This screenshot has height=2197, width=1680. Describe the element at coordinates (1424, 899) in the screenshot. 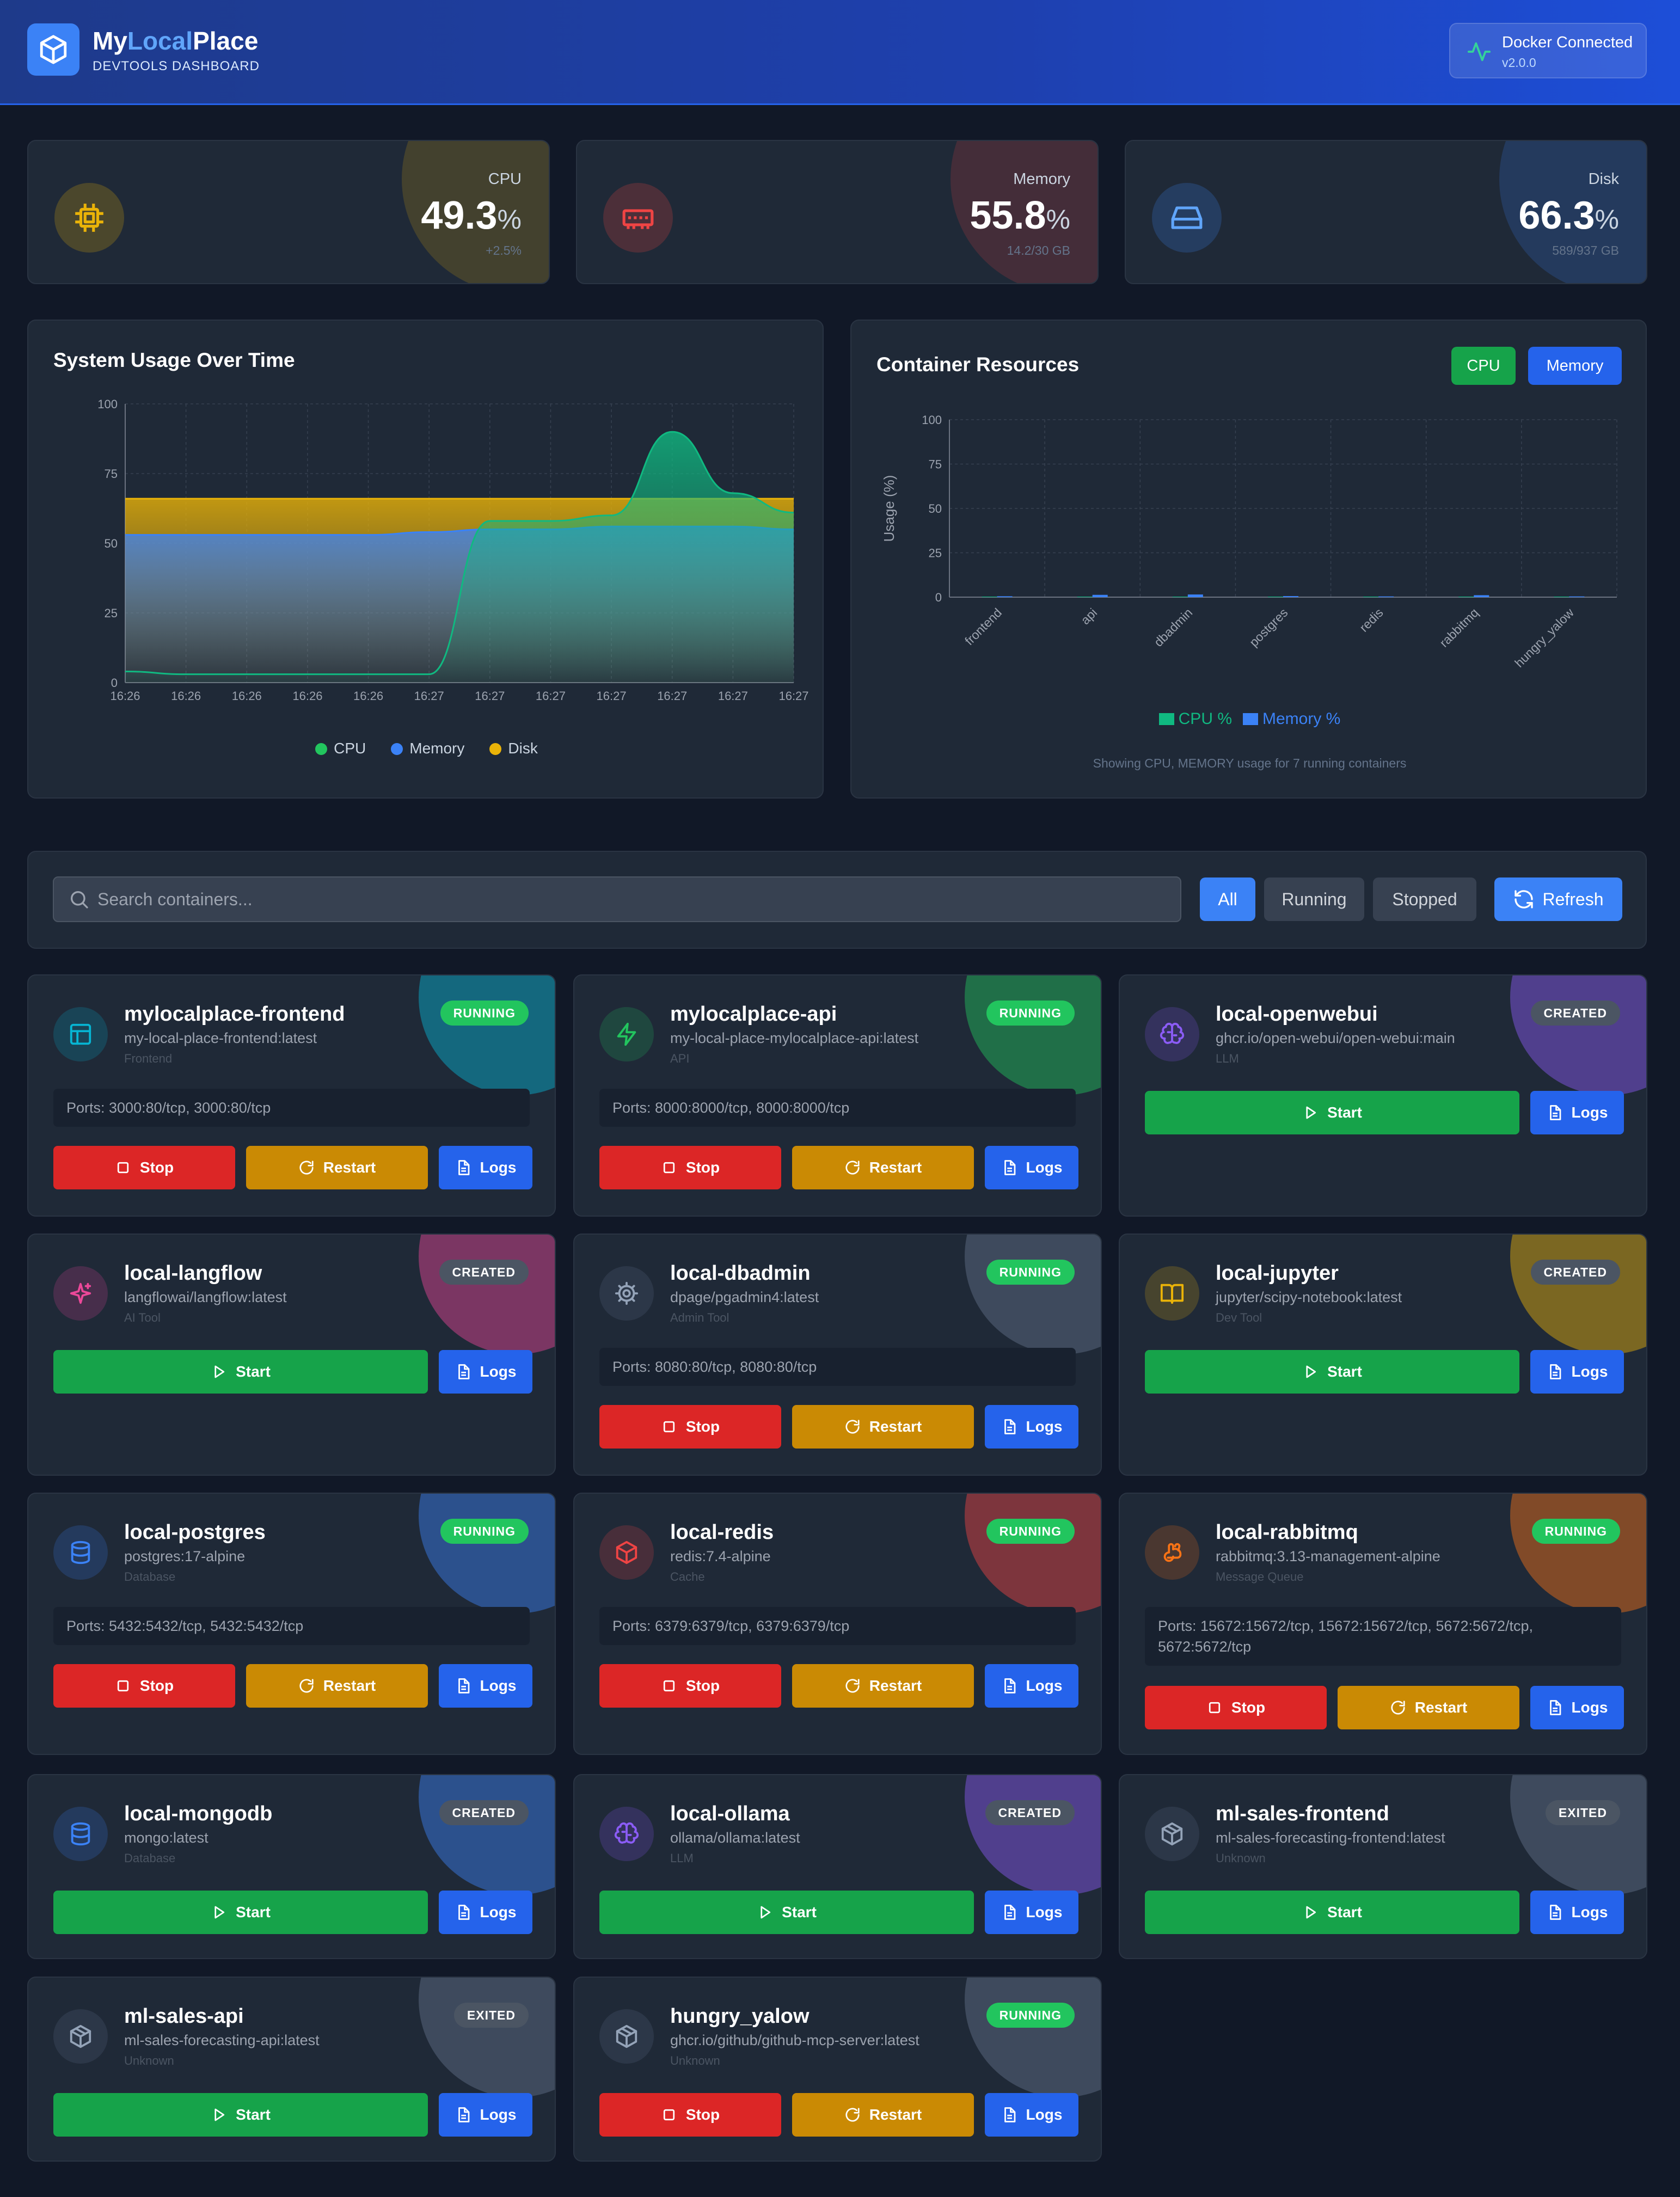

I see `filter-stopped-button: Stopped` at that location.